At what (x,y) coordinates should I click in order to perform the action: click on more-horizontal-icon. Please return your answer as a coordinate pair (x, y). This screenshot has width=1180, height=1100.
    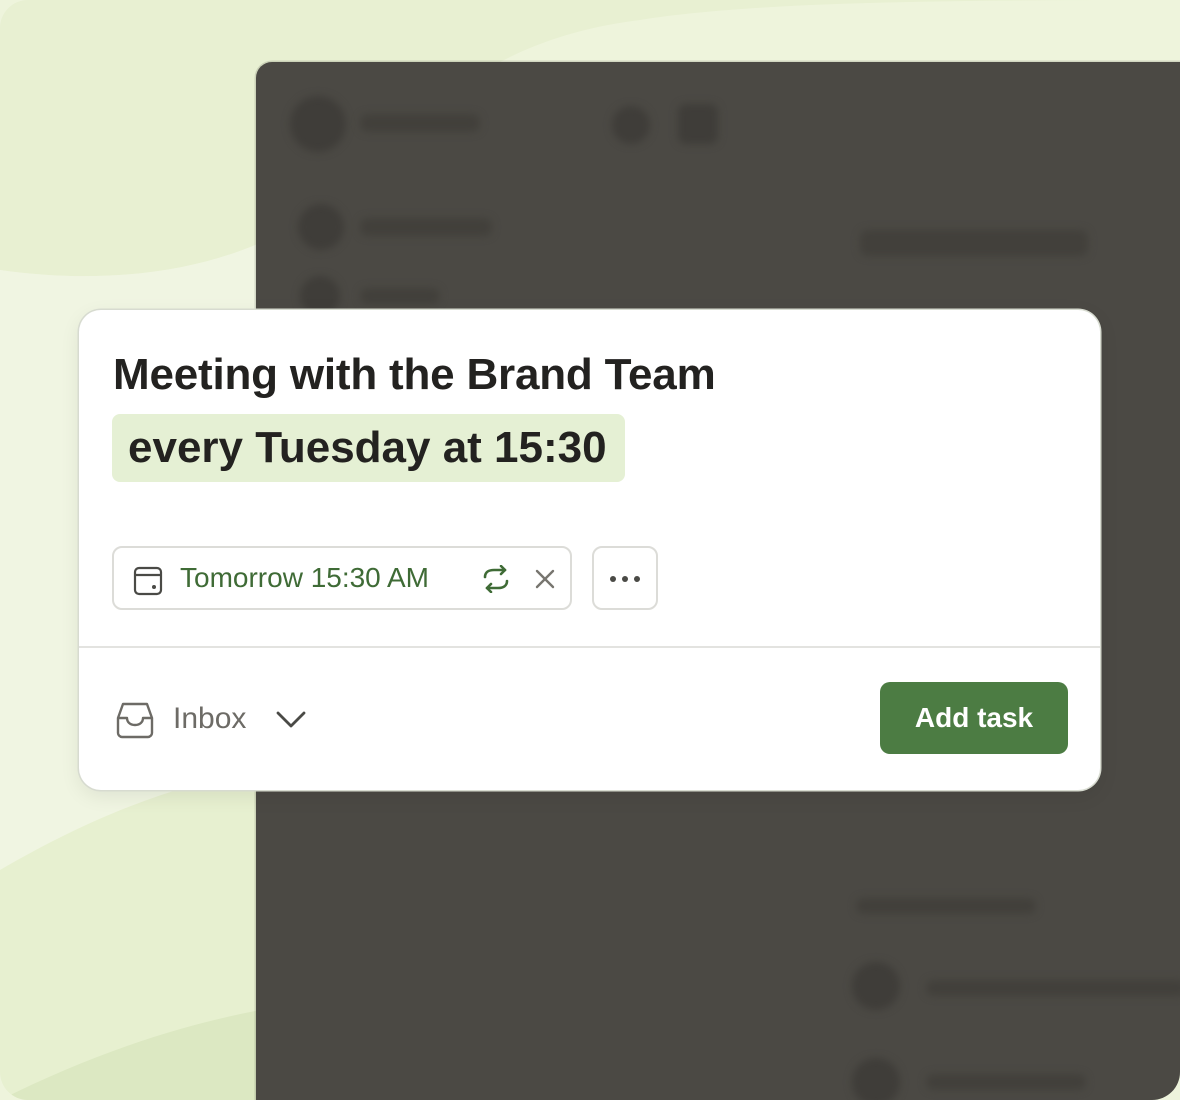
    Looking at the image, I should click on (625, 579).